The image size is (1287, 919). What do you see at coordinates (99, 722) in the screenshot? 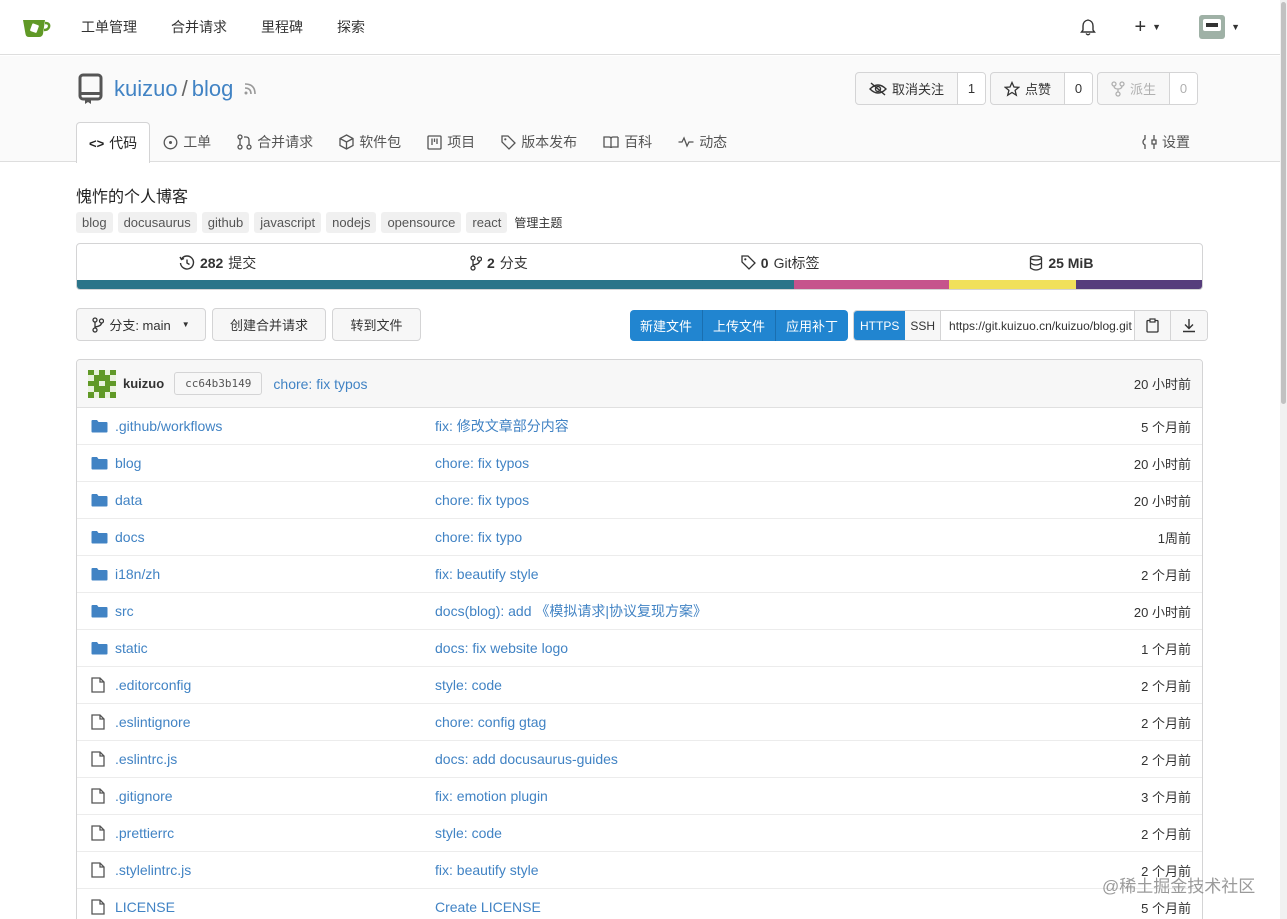
I see `file-icon` at bounding box center [99, 722].